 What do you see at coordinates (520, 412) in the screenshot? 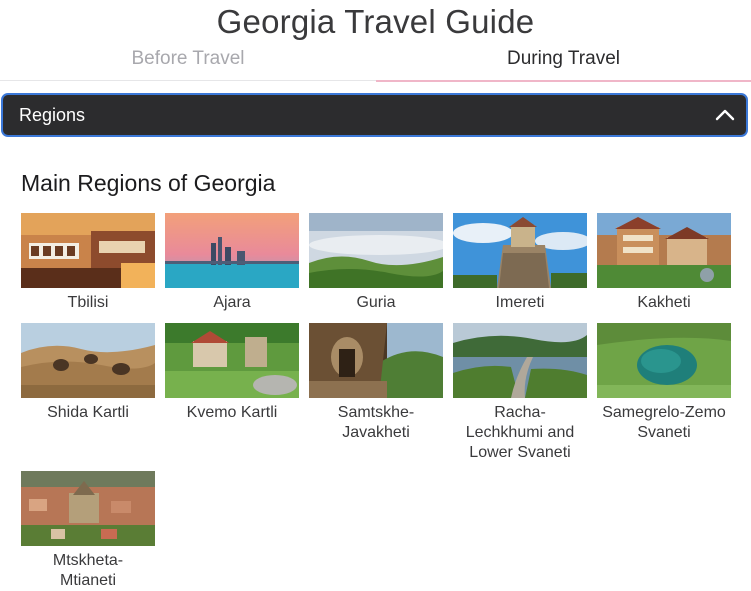
I see `region-label-line: Racha-` at bounding box center [520, 412].